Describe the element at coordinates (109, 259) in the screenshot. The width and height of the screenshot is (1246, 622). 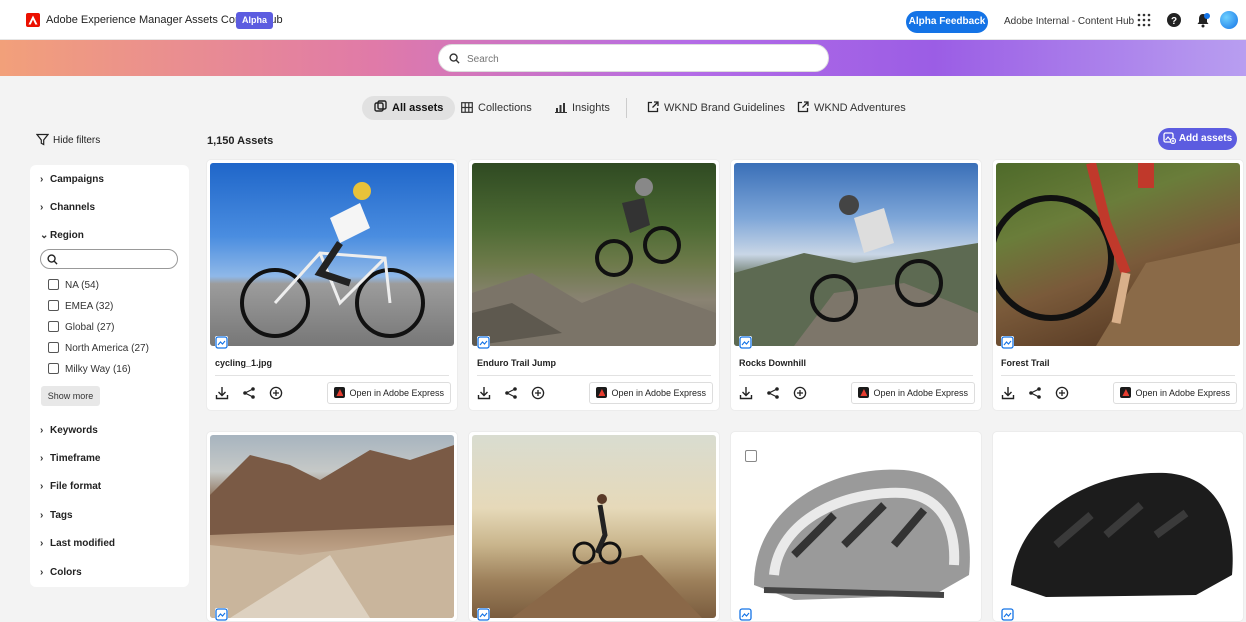
I see `region-search-input` at that location.